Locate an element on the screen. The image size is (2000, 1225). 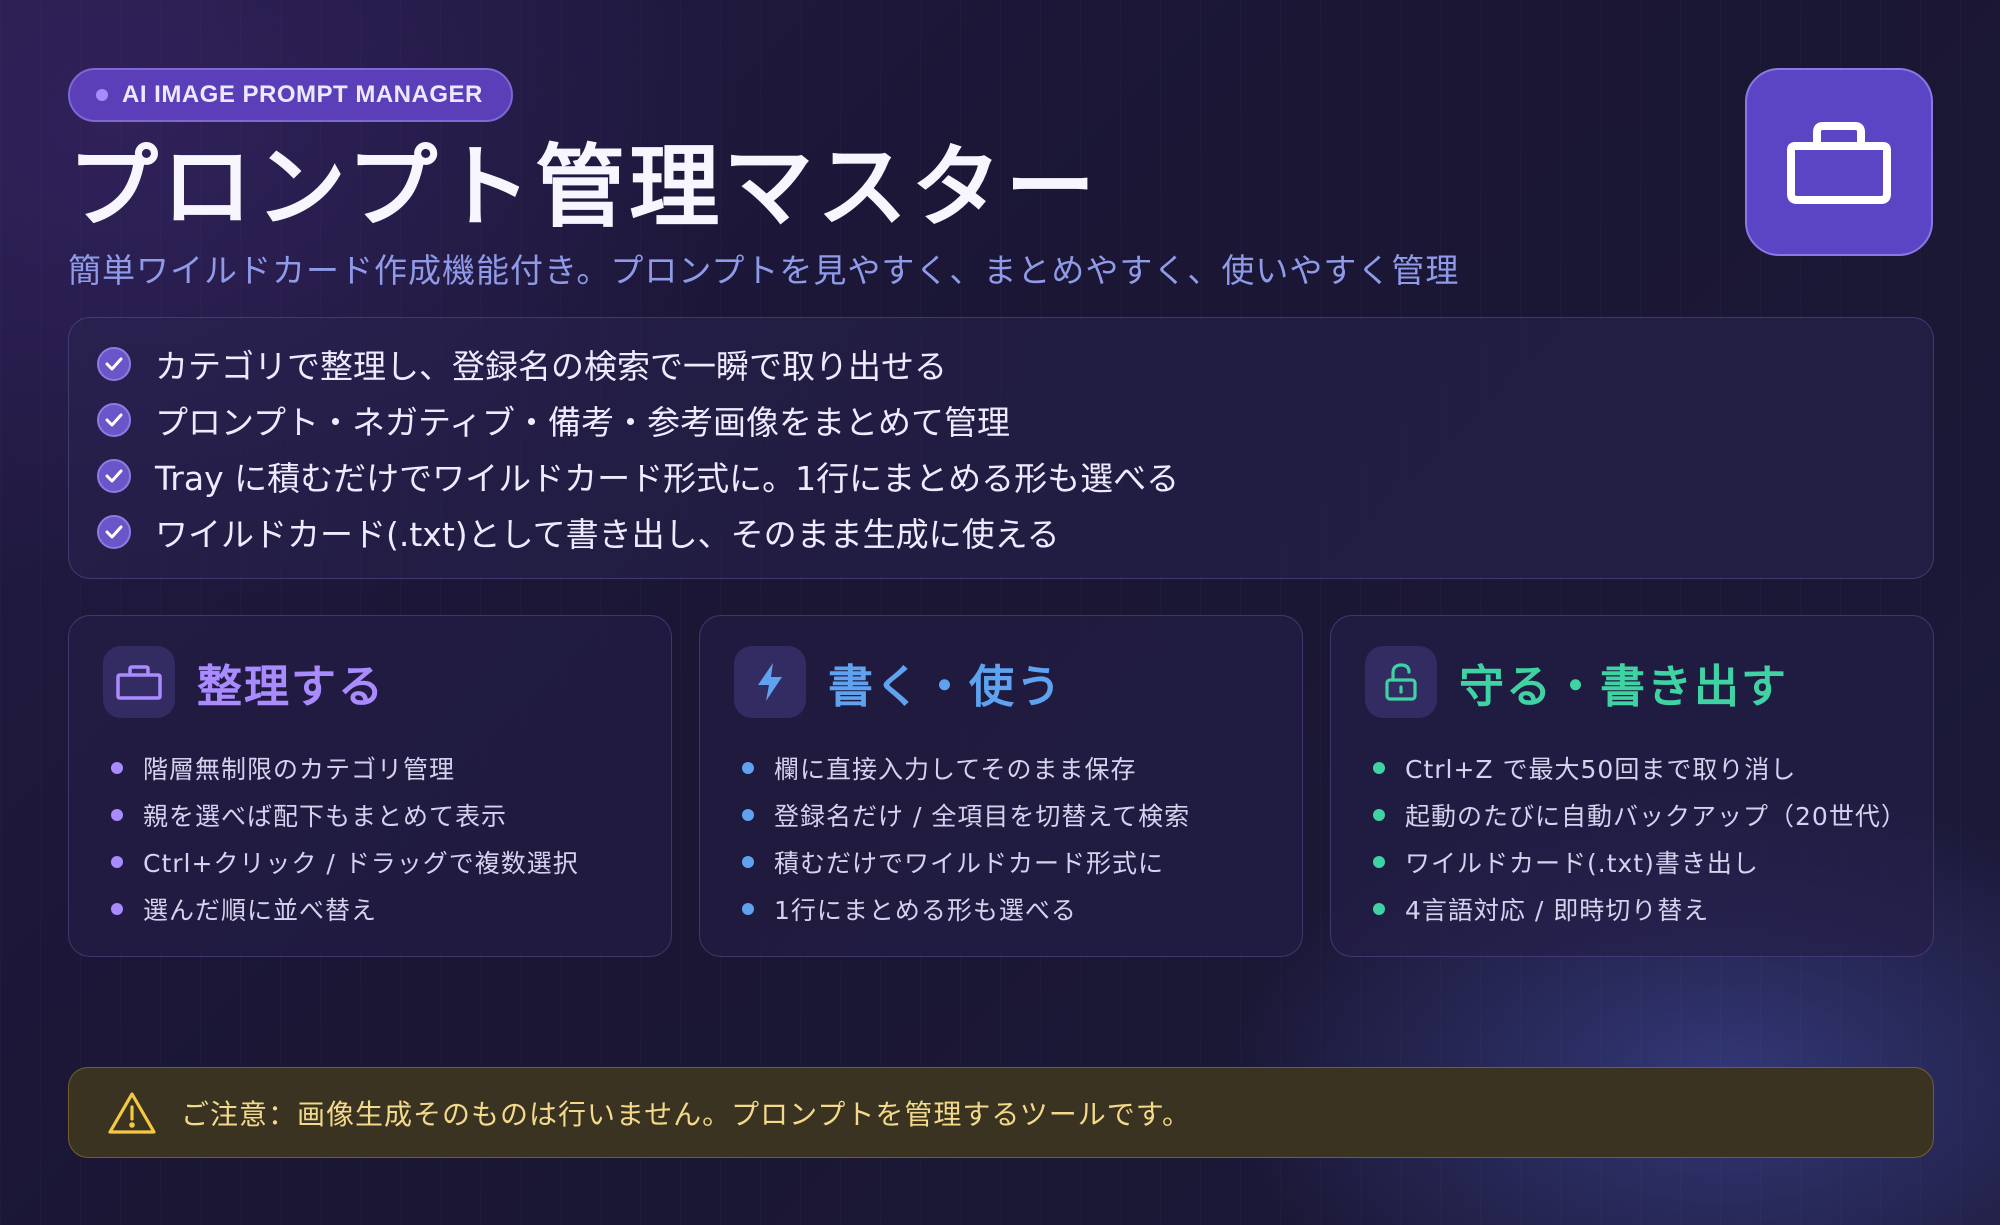
lightning-icon is located at coordinates (770, 682).